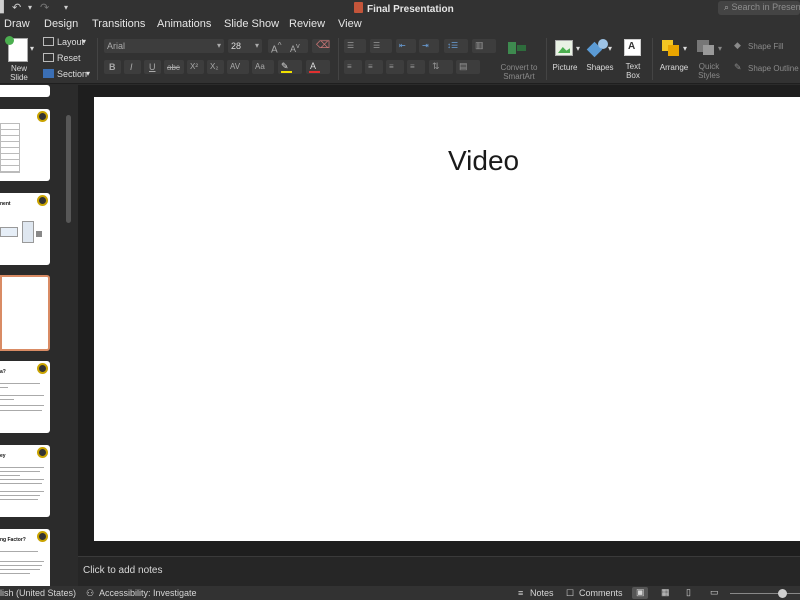 This screenshot has width=800, height=600. What do you see at coordinates (565, 67) in the screenshot?
I see `picture-button: Picture` at bounding box center [565, 67].